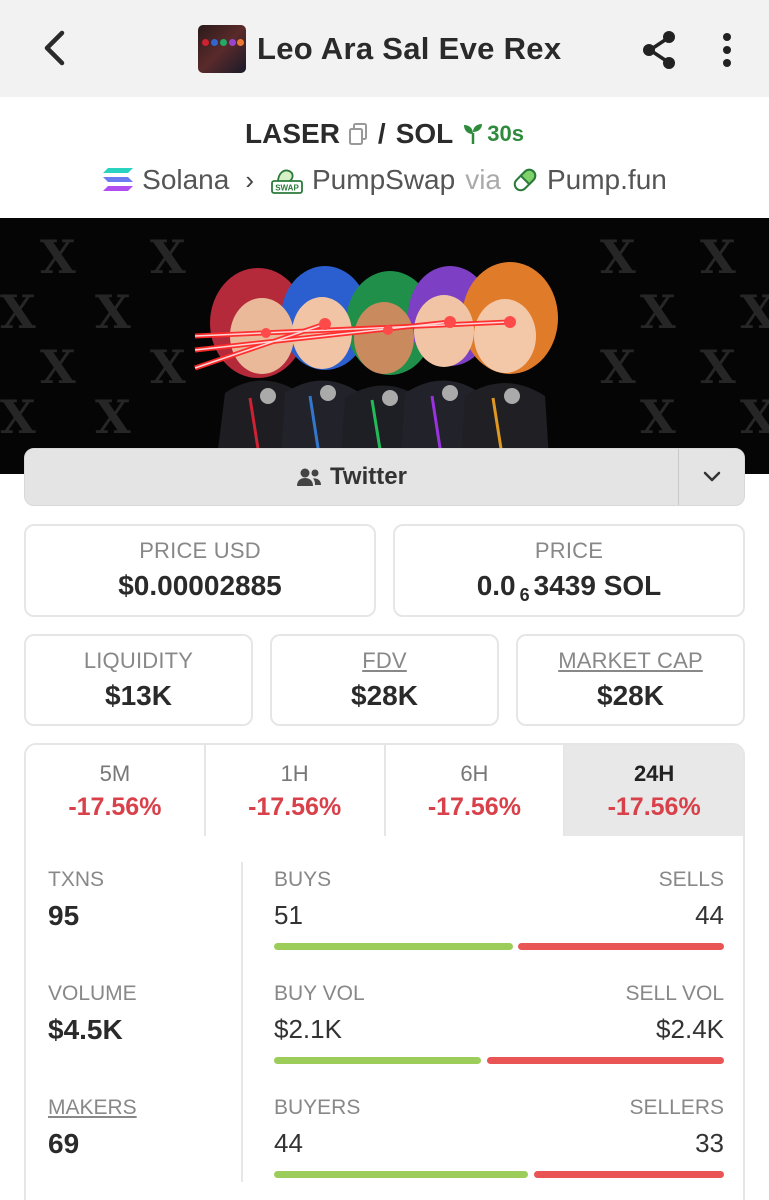 This screenshot has width=769, height=1200. Describe the element at coordinates (525, 180) in the screenshot. I see `pill-icon` at that location.